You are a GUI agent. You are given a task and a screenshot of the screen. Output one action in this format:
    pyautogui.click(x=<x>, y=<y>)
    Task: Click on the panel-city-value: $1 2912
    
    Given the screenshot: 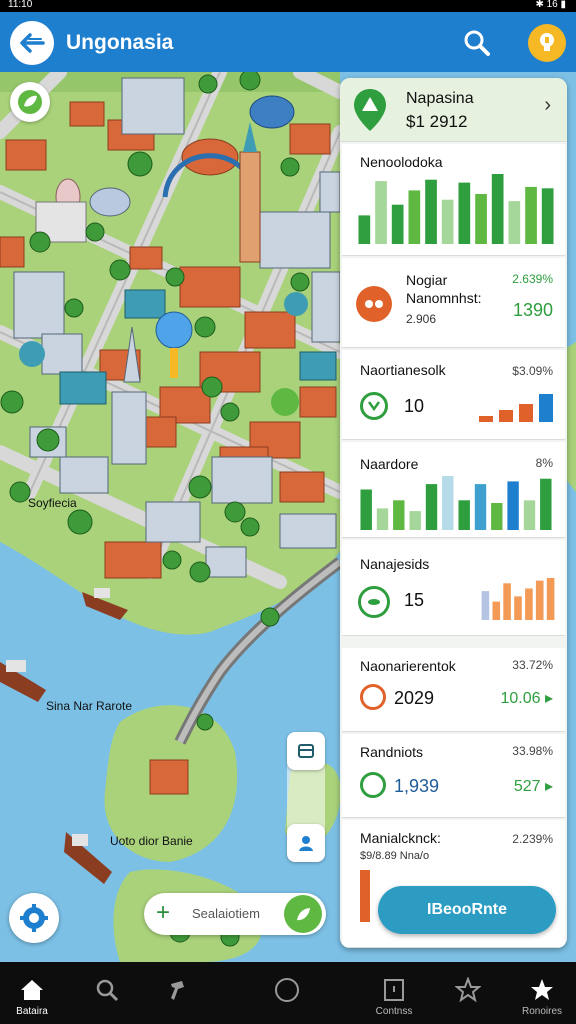 What is the action you would take?
    pyautogui.click(x=437, y=121)
    